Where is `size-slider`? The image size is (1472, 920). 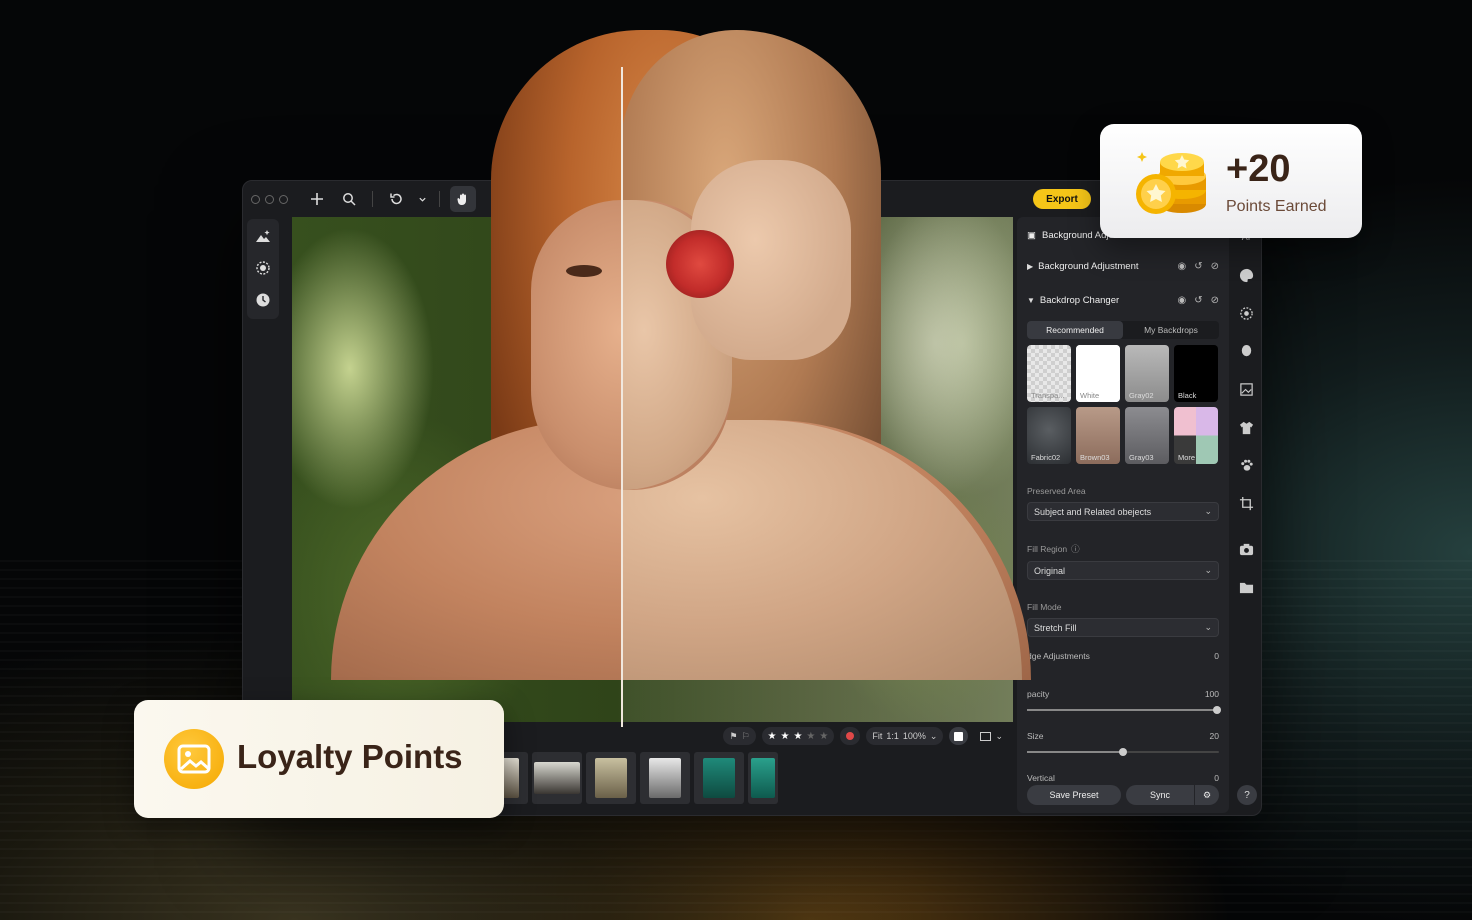 size-slider is located at coordinates (1123, 752).